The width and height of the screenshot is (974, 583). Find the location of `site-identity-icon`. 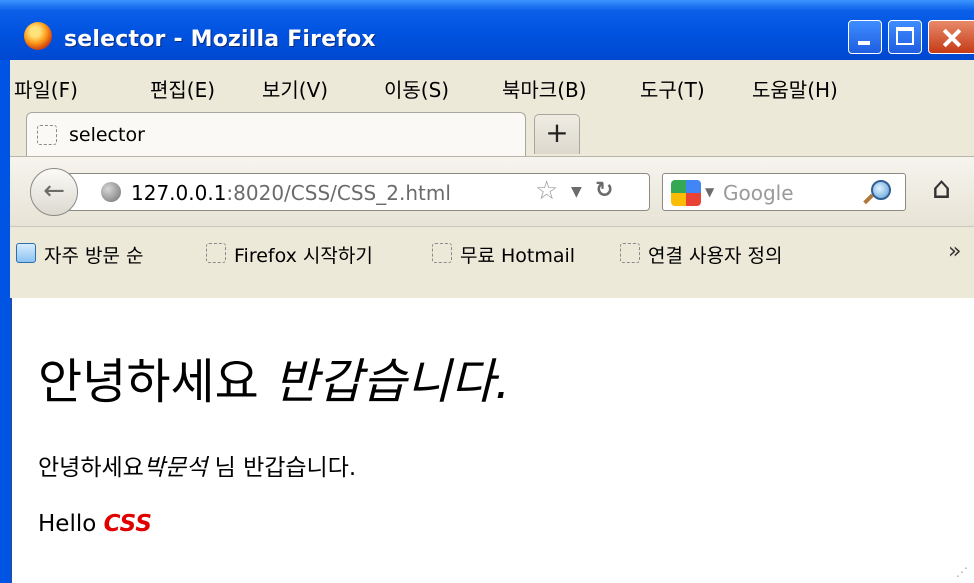

site-identity-icon is located at coordinates (111, 192).